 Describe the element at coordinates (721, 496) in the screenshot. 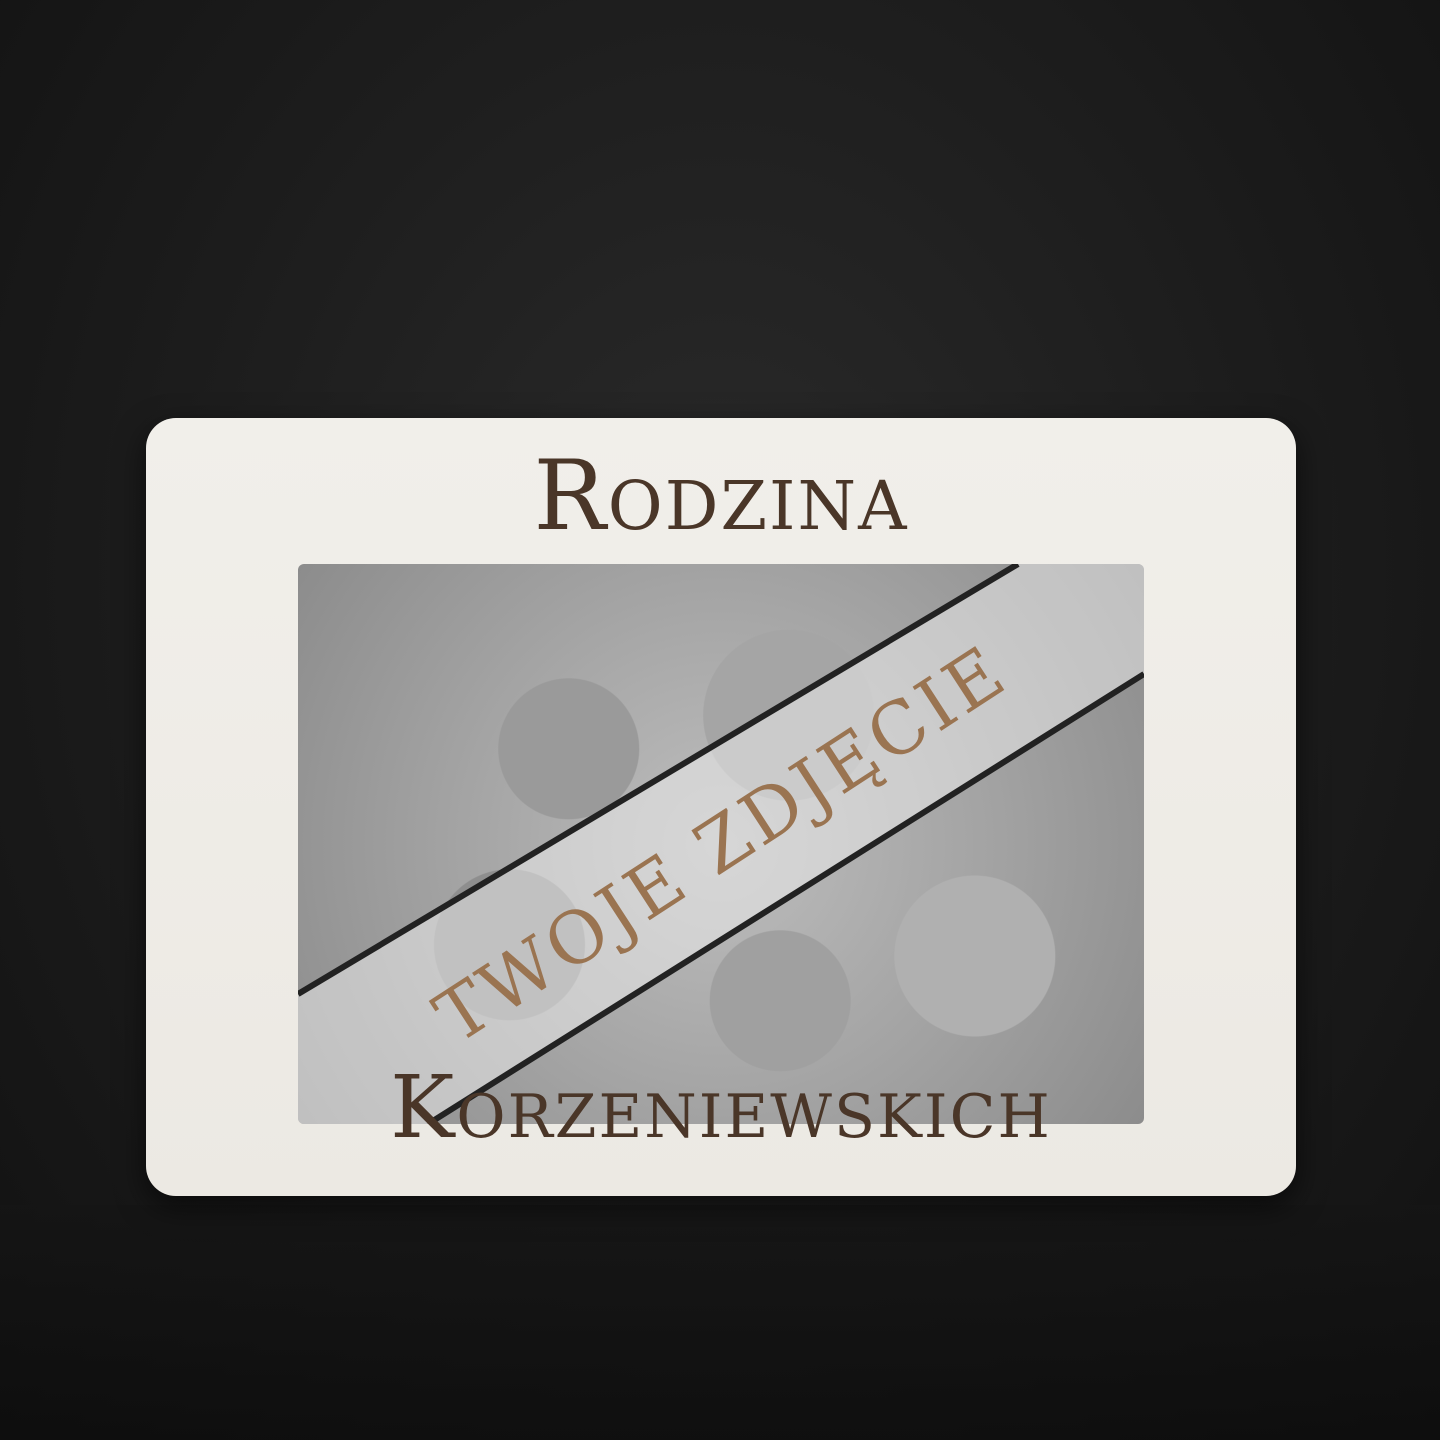

I see `frame-title-top: Rodzina` at that location.